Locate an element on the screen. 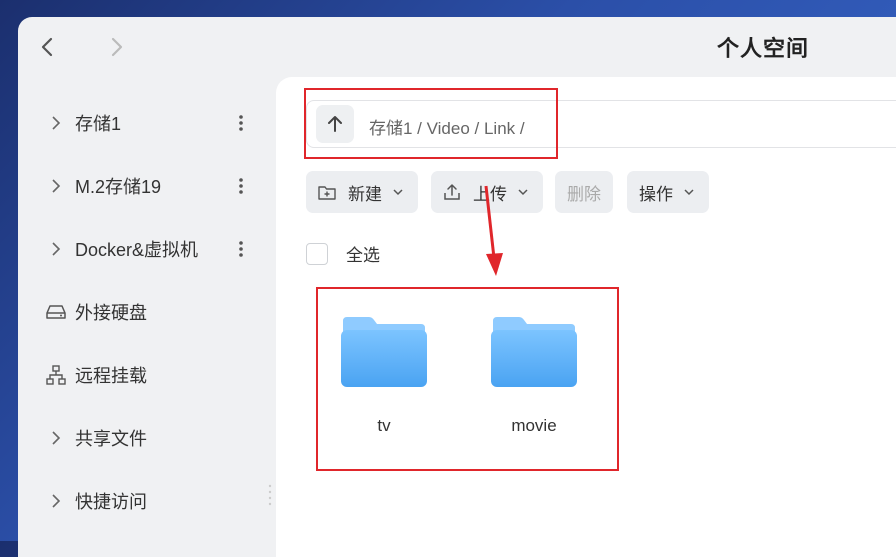  sidebar-item-label: 外接硬盘 is located at coordinates (111, 313).